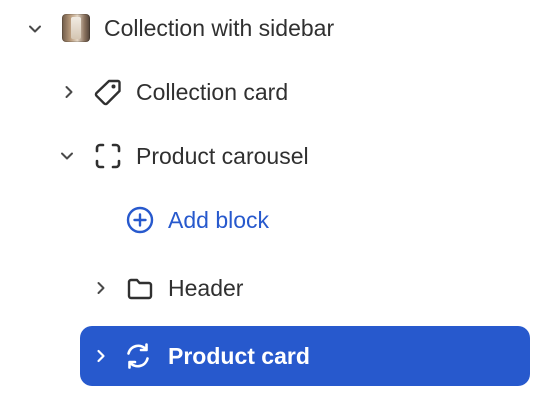 The height and width of the screenshot is (400, 548). Describe the element at coordinates (138, 356) in the screenshot. I see `refresh-icon` at that location.